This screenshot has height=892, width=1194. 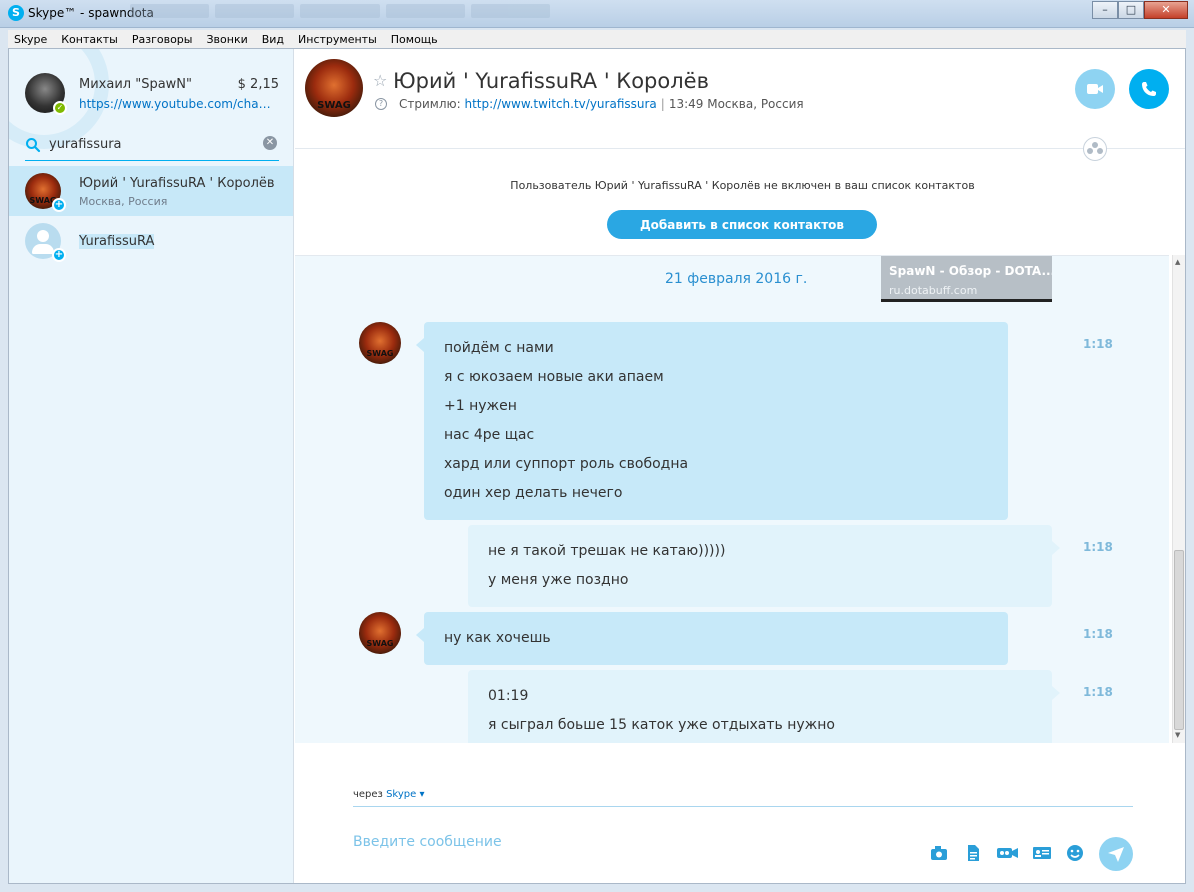 What do you see at coordinates (533, 493) in the screenshot?
I see `message-line: один хер делать нечего` at bounding box center [533, 493].